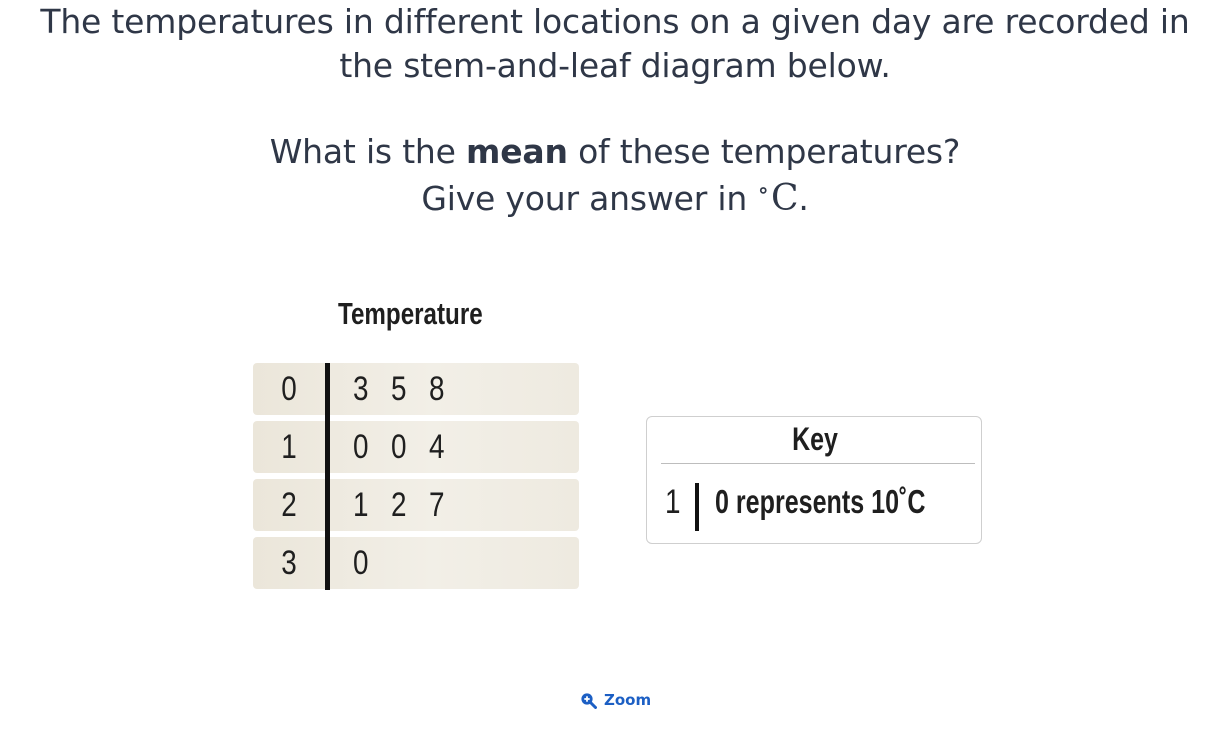 The height and width of the screenshot is (729, 1230). Describe the element at coordinates (763, 190) in the screenshot. I see `degree-symbol: ∘` at that location.